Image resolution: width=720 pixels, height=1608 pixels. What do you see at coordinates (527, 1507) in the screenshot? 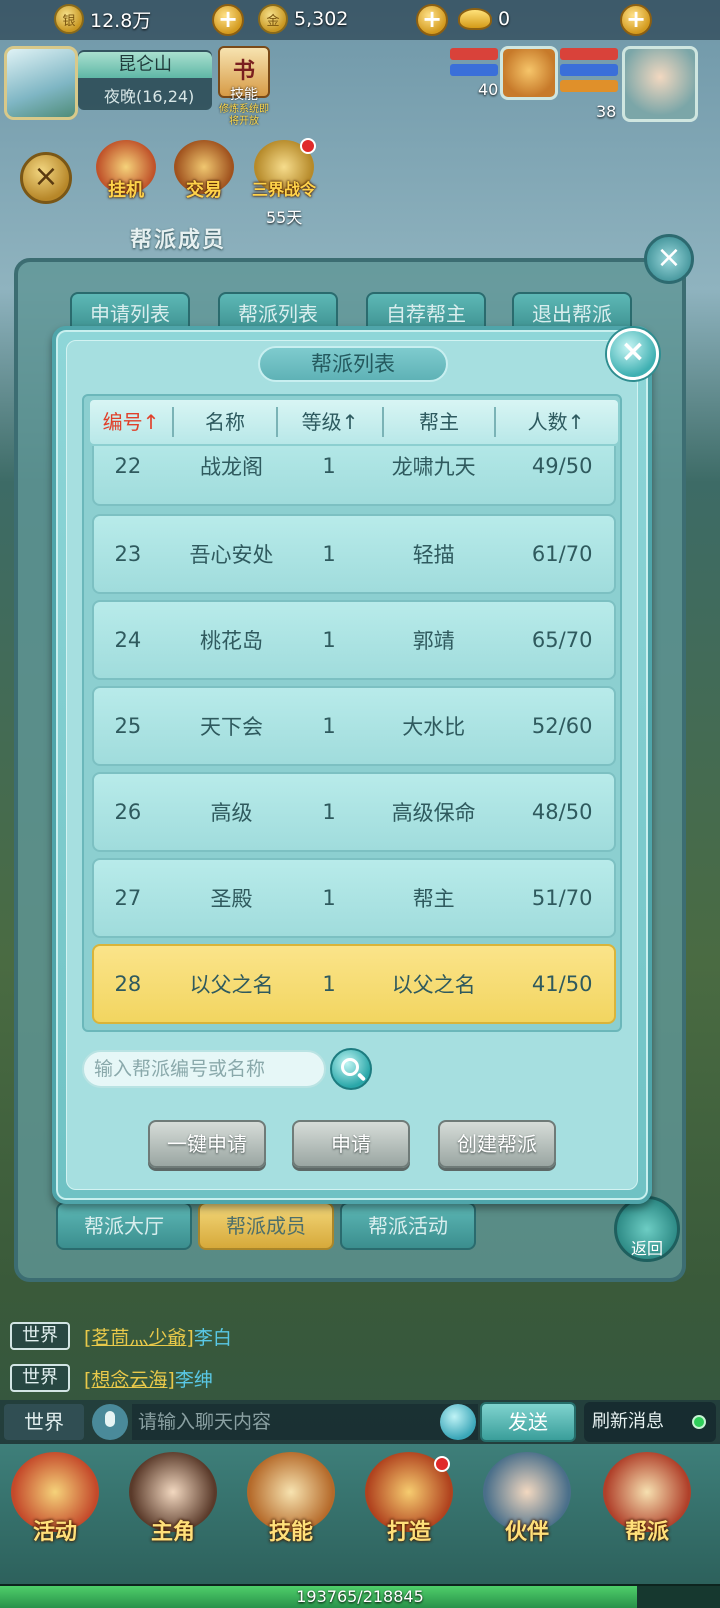
I see `nav-partners: 伙伴` at bounding box center [527, 1507].